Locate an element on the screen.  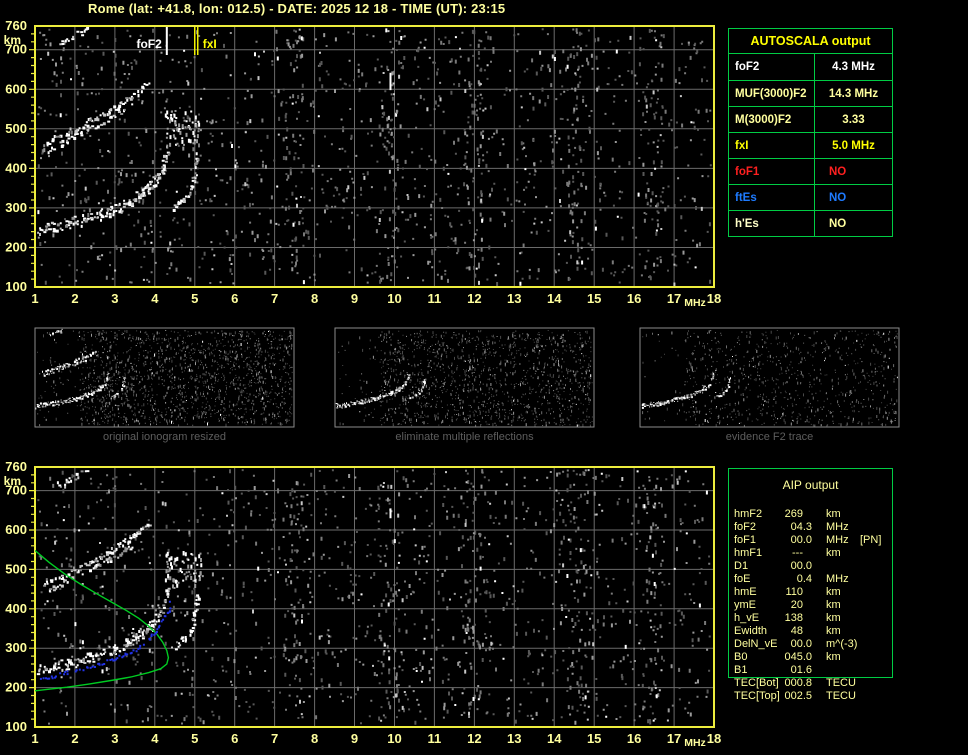
x-axis-unit-label: MHz is located at coordinates (695, 743).